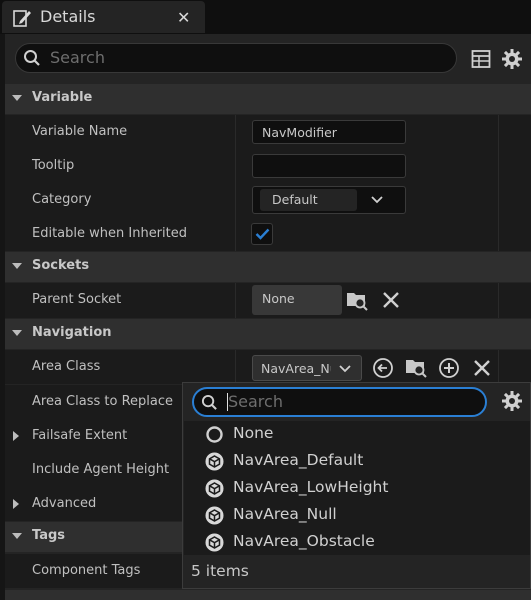  I want to click on picker-search-placeholder: Search, so click(255, 401).